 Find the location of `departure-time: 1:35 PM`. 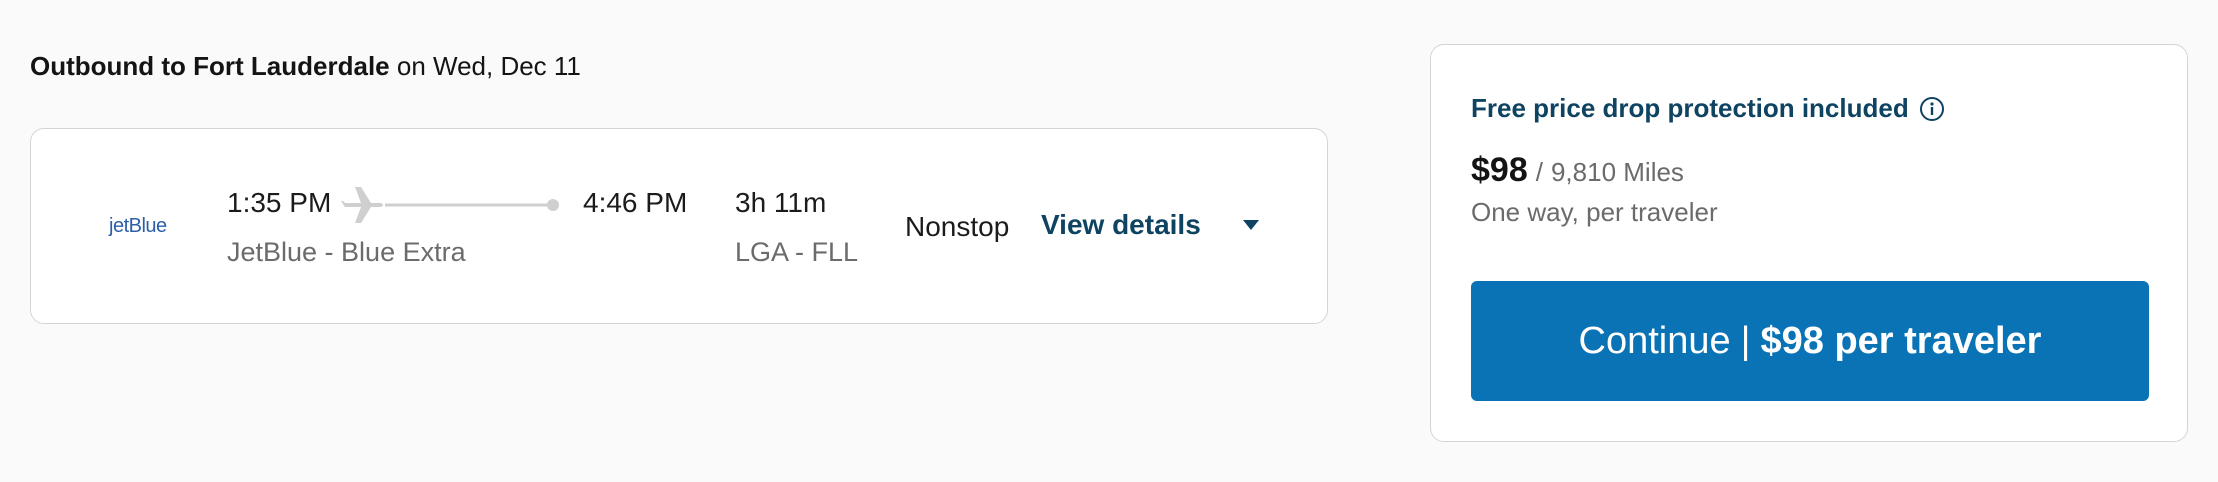

departure-time: 1:35 PM is located at coordinates (279, 202).